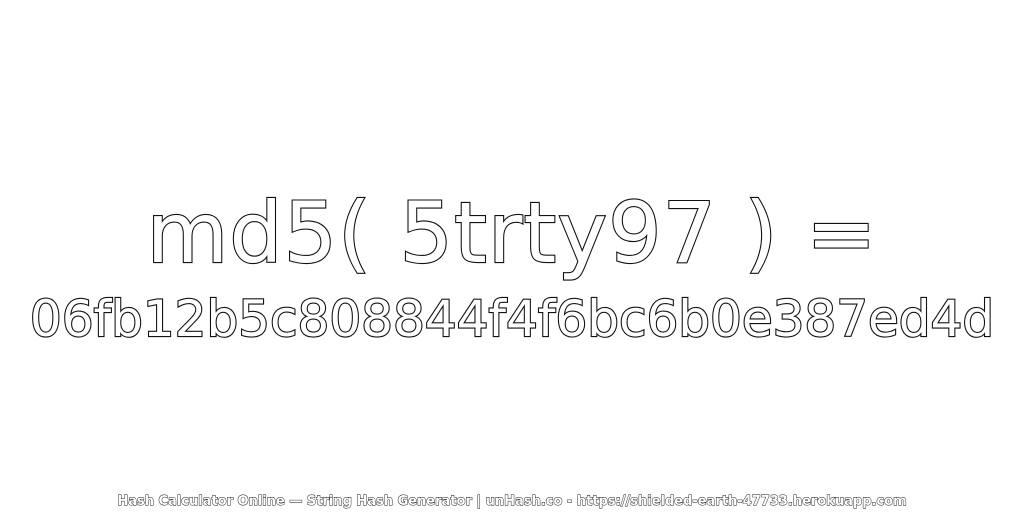 The image size is (1024, 512). Describe the element at coordinates (512, 319) in the screenshot. I see `md5-hash-value: 06fb12b5c808844f4f6bc6b0e387ed4d` at that location.